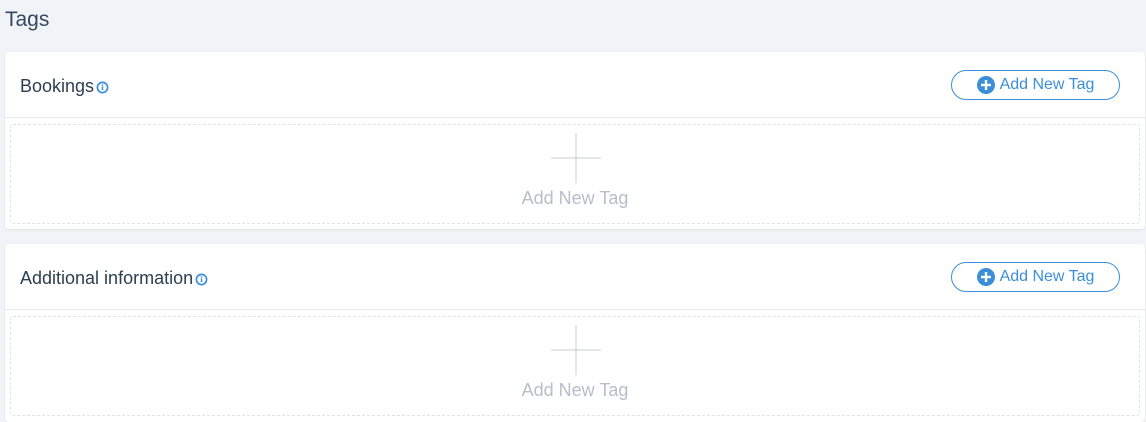  I want to click on panel-title-text: Additional information, so click(107, 278).